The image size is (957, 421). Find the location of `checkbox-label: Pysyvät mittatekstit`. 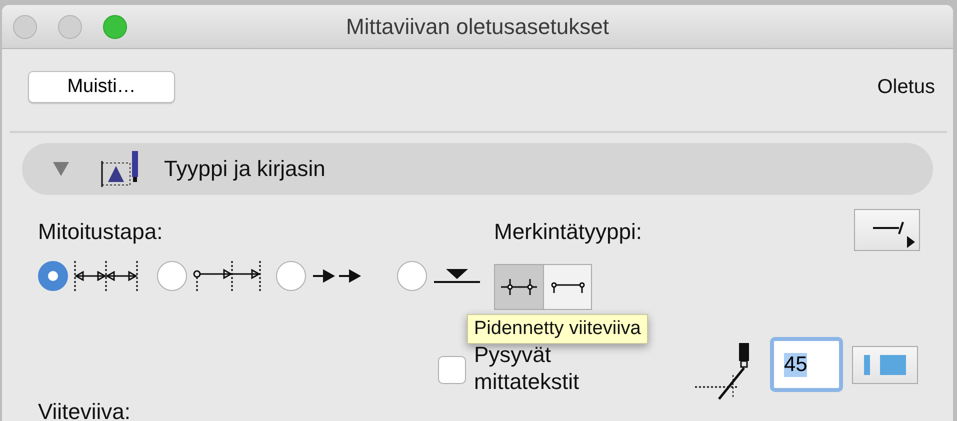

checkbox-label: Pysyvät mittatekstit is located at coordinates (527, 368).